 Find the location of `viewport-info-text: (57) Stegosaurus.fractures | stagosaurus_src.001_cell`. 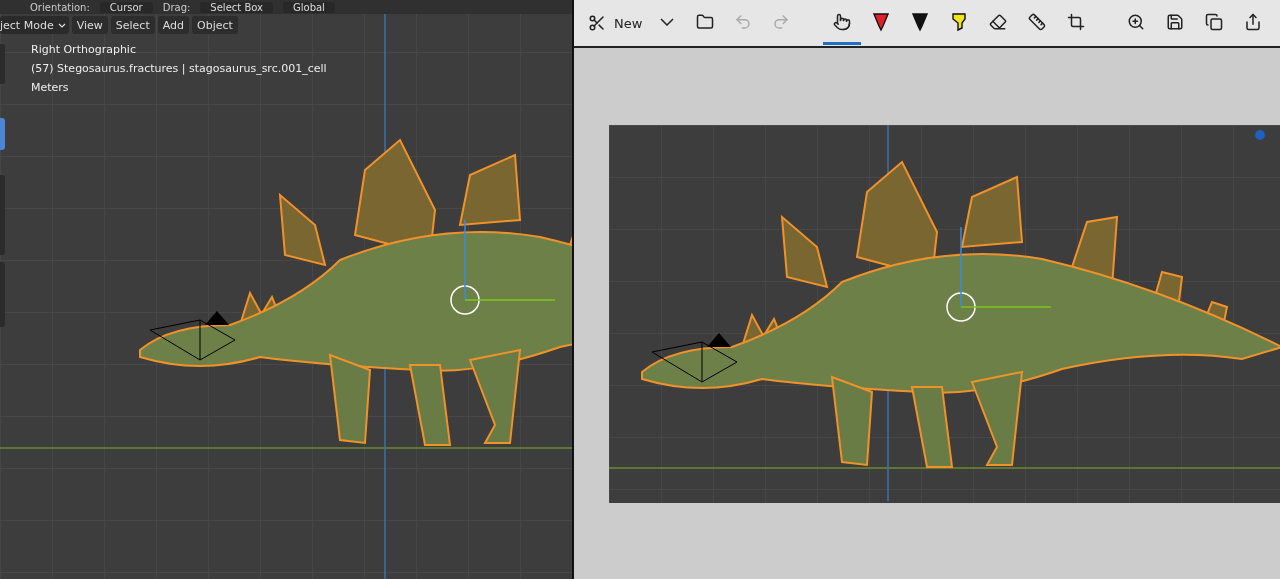

viewport-info-text: (57) Stegosaurus.fractures | stagosaurus_src.001_cell is located at coordinates (179, 68).